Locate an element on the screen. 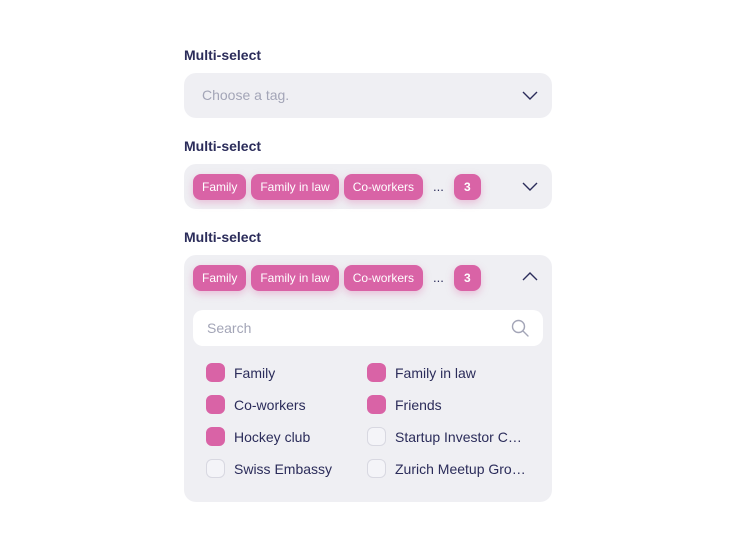  option-label: Hockey club is located at coordinates (272, 436).